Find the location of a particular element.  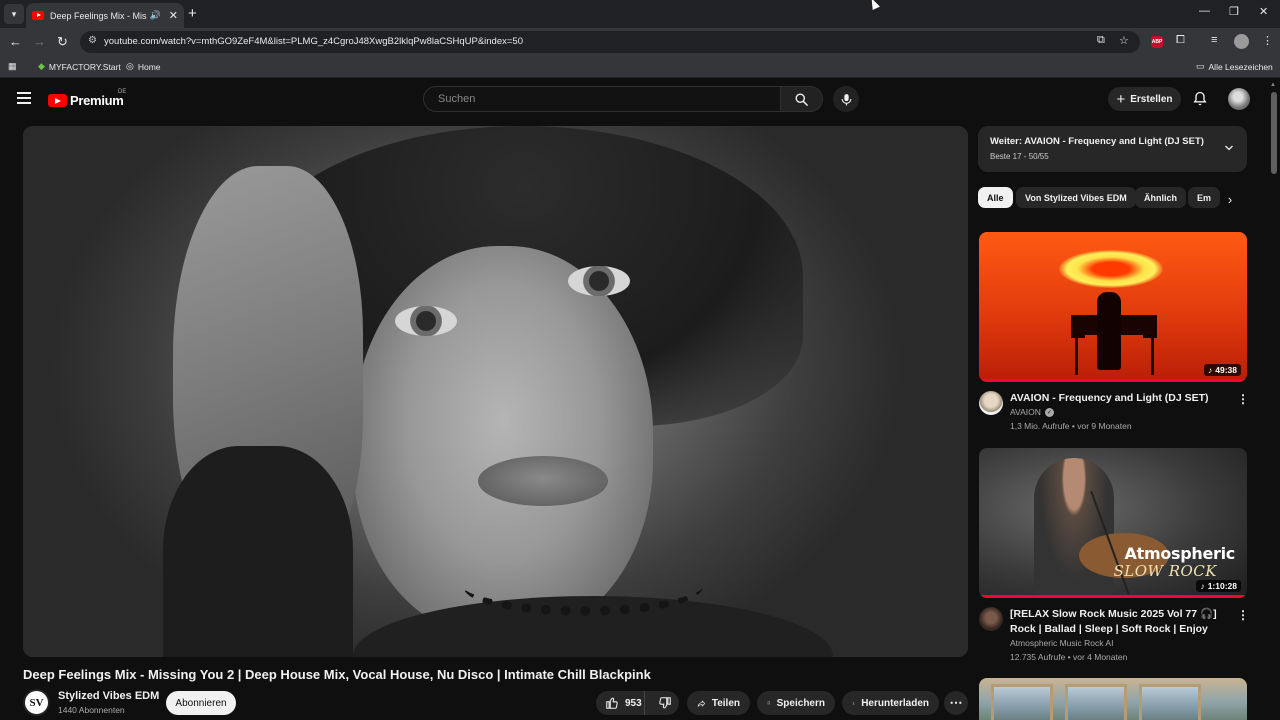

recommendation-channel: AVAION ✓ is located at coordinates (1032, 412).